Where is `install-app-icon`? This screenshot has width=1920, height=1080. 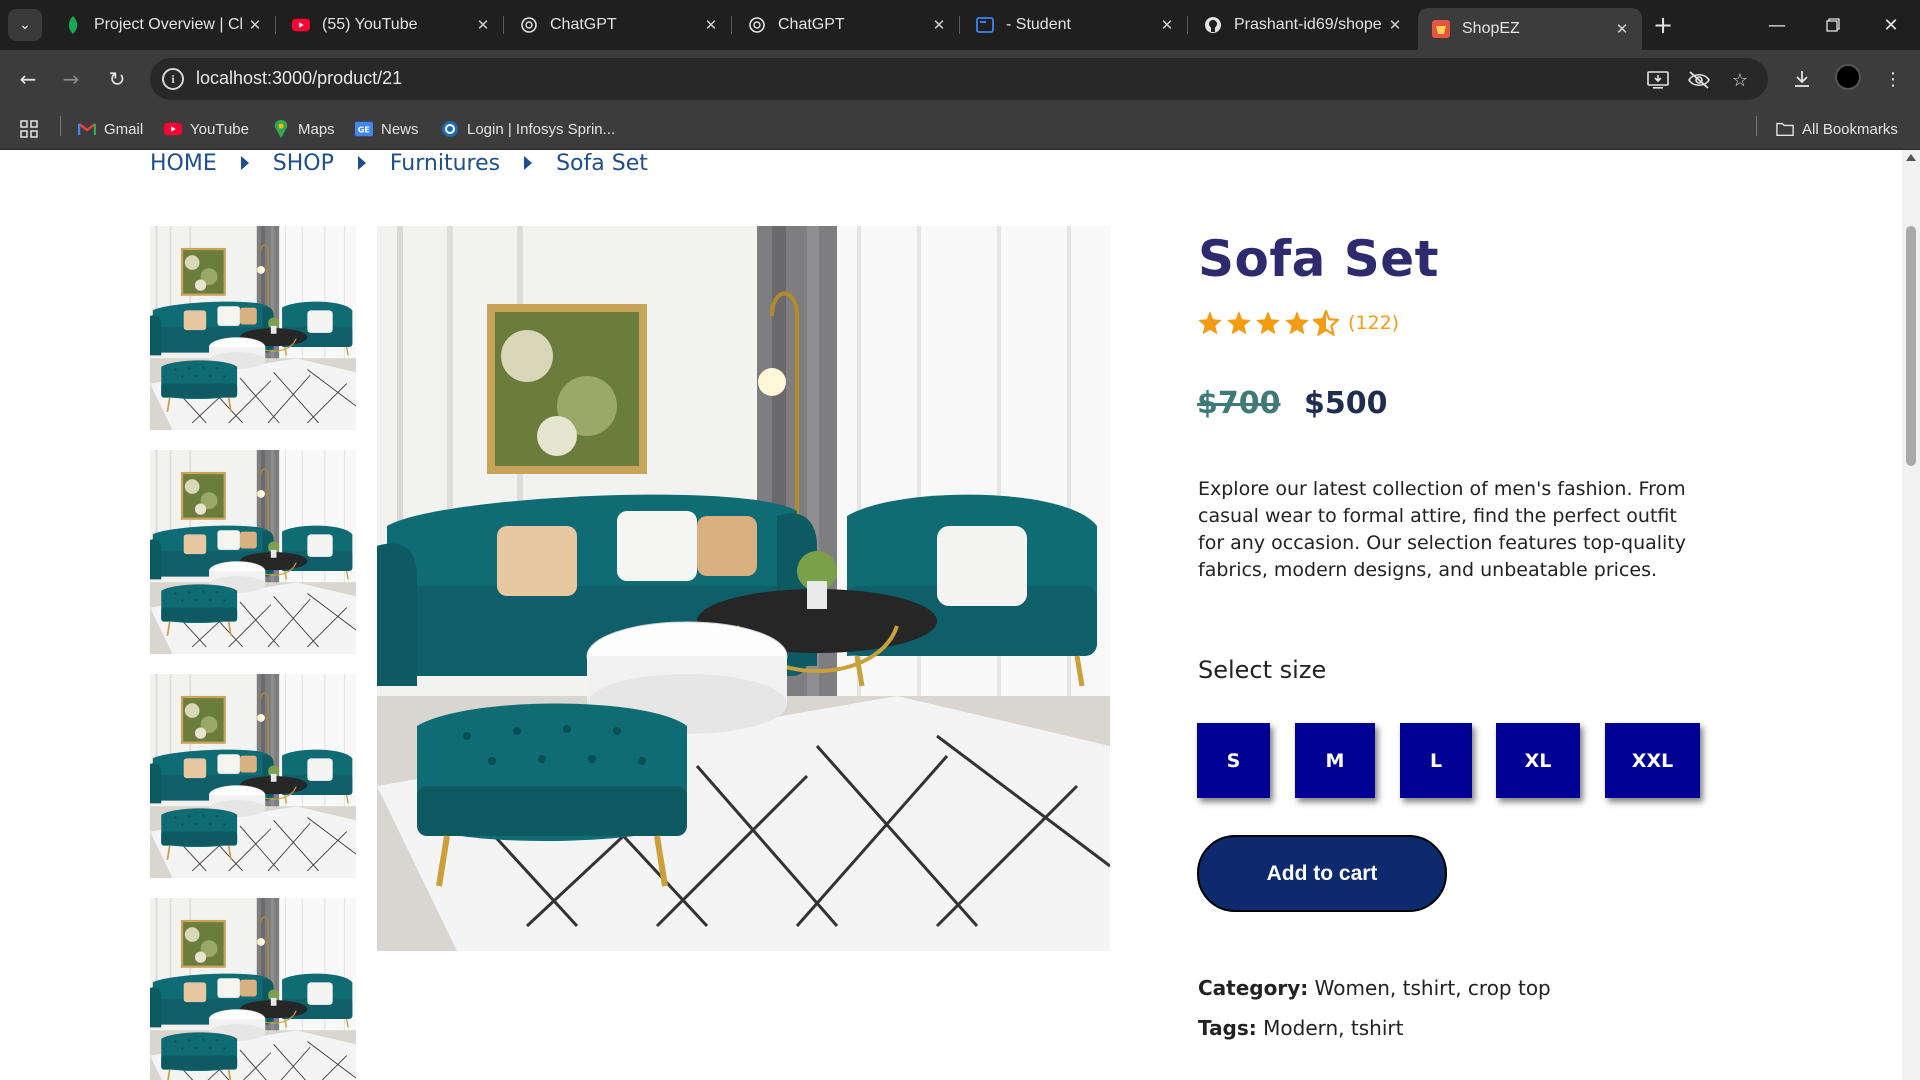
install-app-icon is located at coordinates (1658, 80).